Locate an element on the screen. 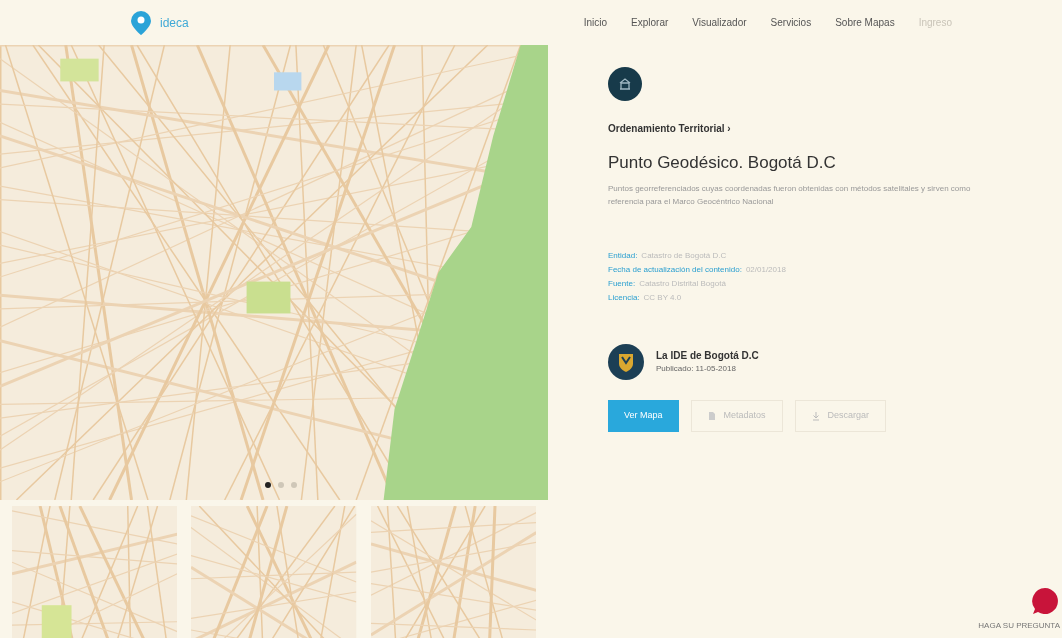 Image resolution: width=1062 pixels, height=638 pixels. map-pin-icon is located at coordinates (141, 22).